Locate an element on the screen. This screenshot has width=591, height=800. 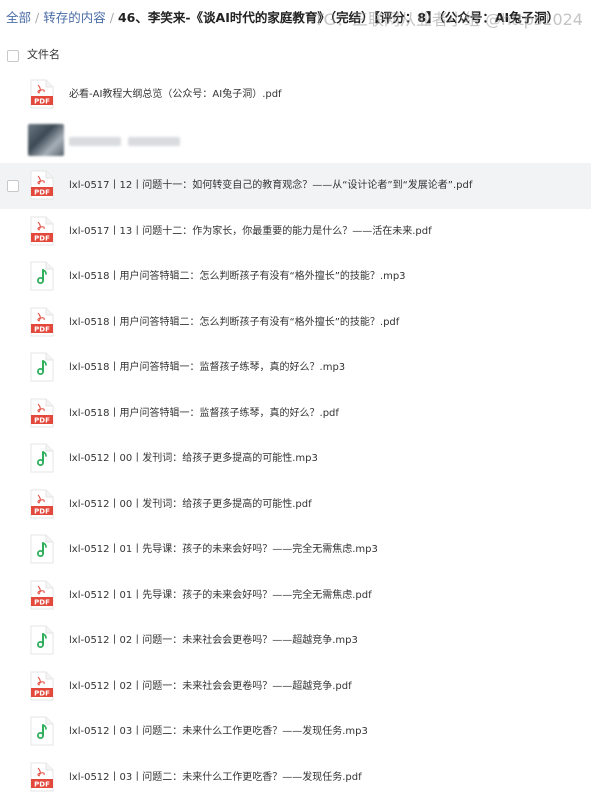
file-row: lxl-0512丨01丨先导课：孩子的未来会好吗？——完全无需焦虑.mp3 is located at coordinates (295, 550).